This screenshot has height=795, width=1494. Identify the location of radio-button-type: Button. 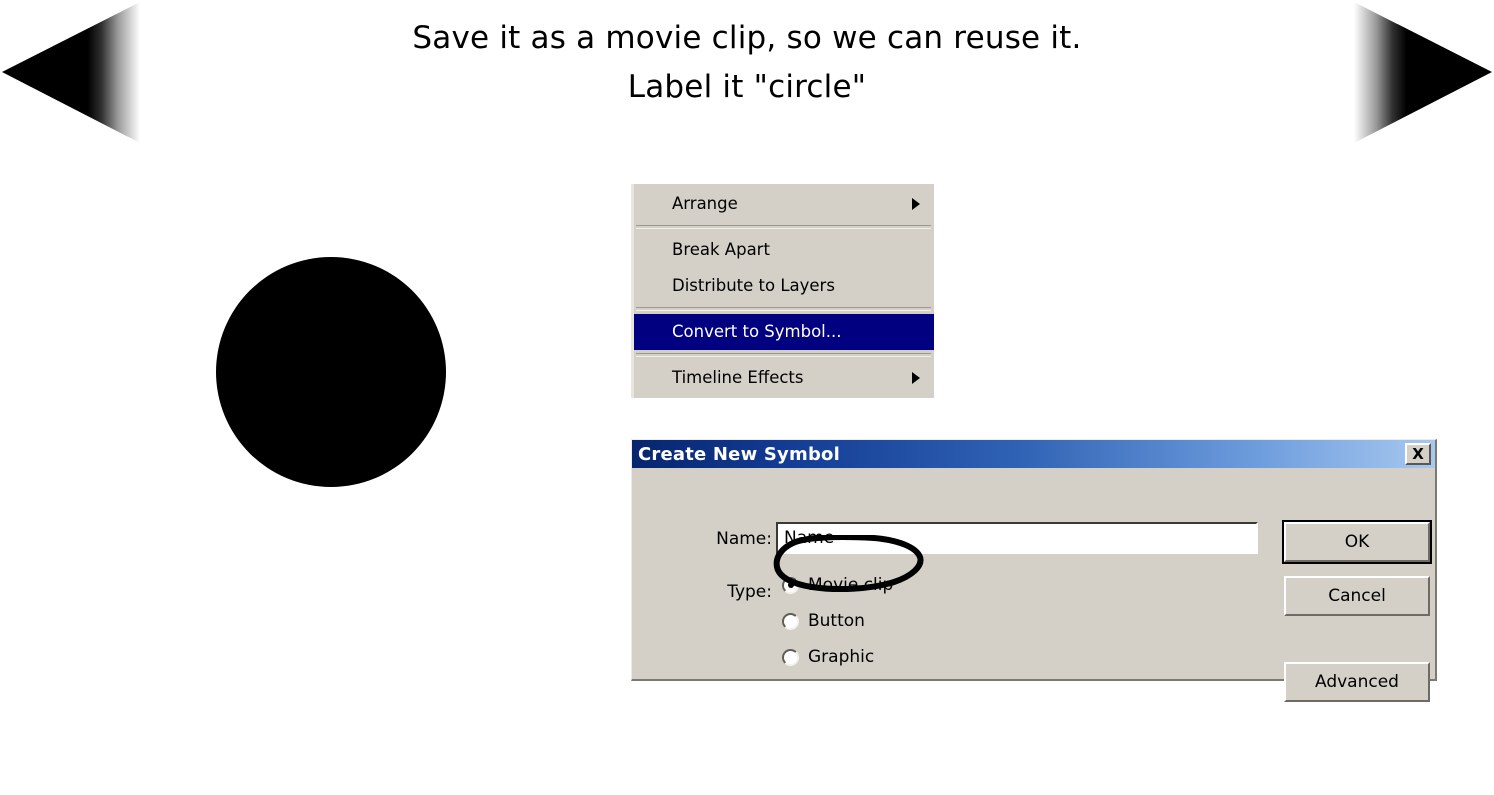
(823, 621).